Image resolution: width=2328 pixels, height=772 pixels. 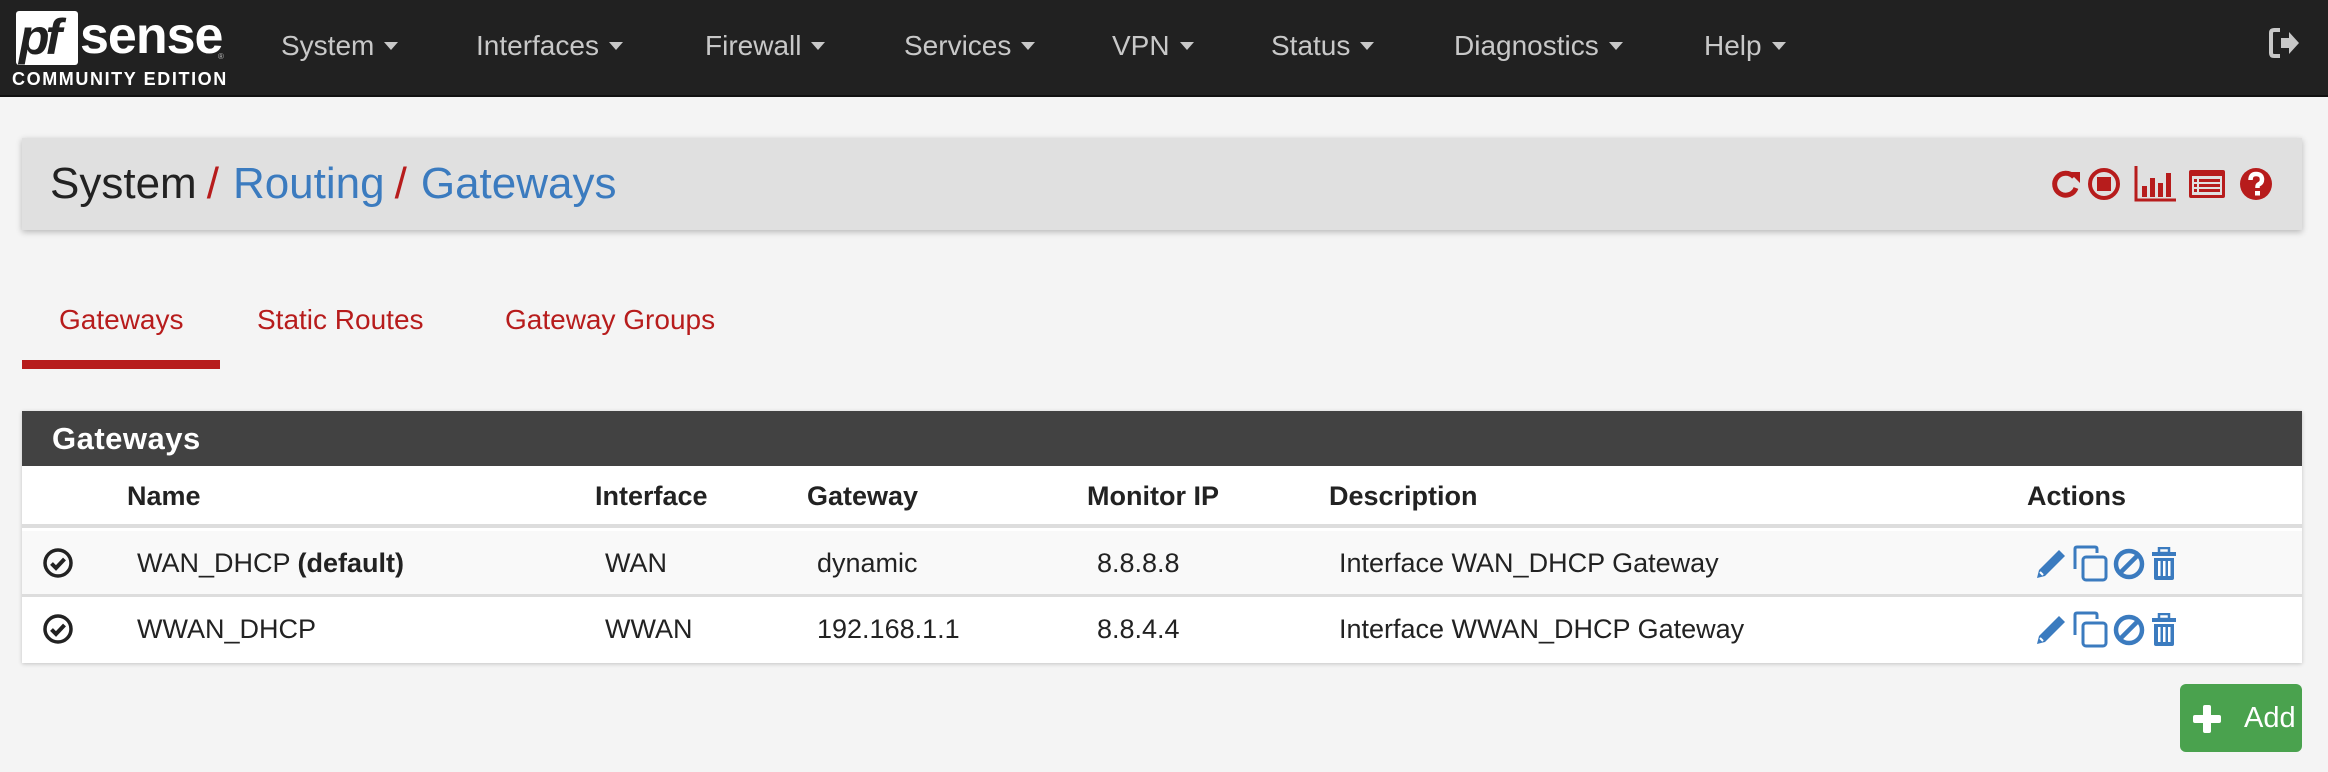 What do you see at coordinates (636, 563) in the screenshot?
I see `gateway-interface: WAN` at bounding box center [636, 563].